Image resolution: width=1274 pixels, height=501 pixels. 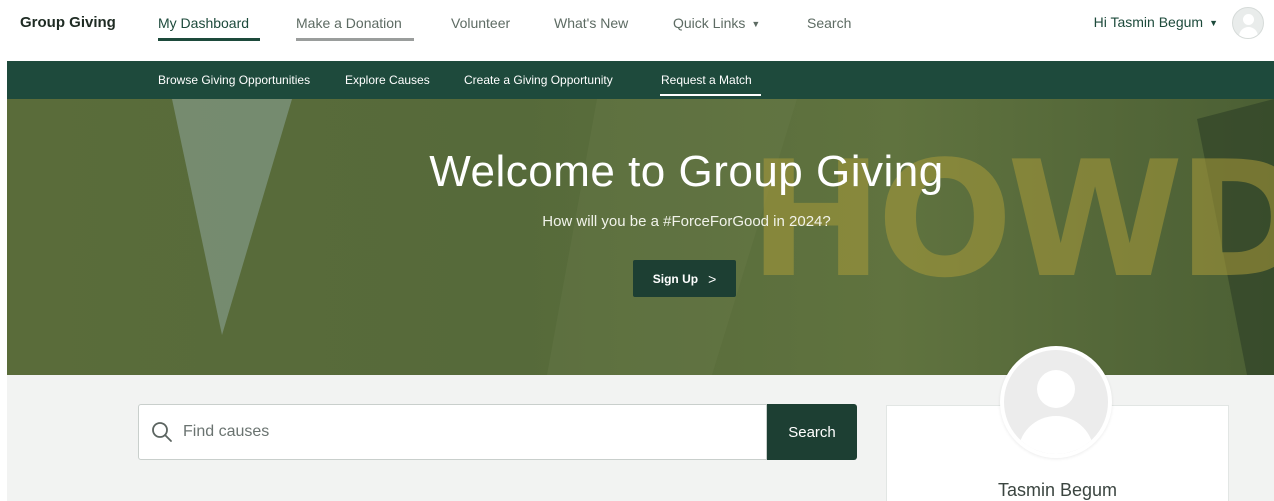 I want to click on search-field: Find causes, so click(x=452, y=432).